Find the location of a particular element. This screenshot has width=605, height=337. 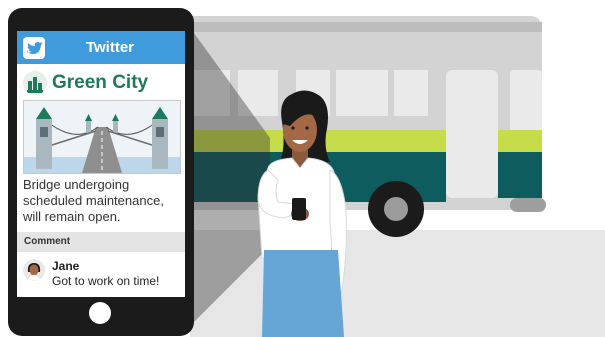

twitter-header: Twitter is located at coordinates (101, 47).